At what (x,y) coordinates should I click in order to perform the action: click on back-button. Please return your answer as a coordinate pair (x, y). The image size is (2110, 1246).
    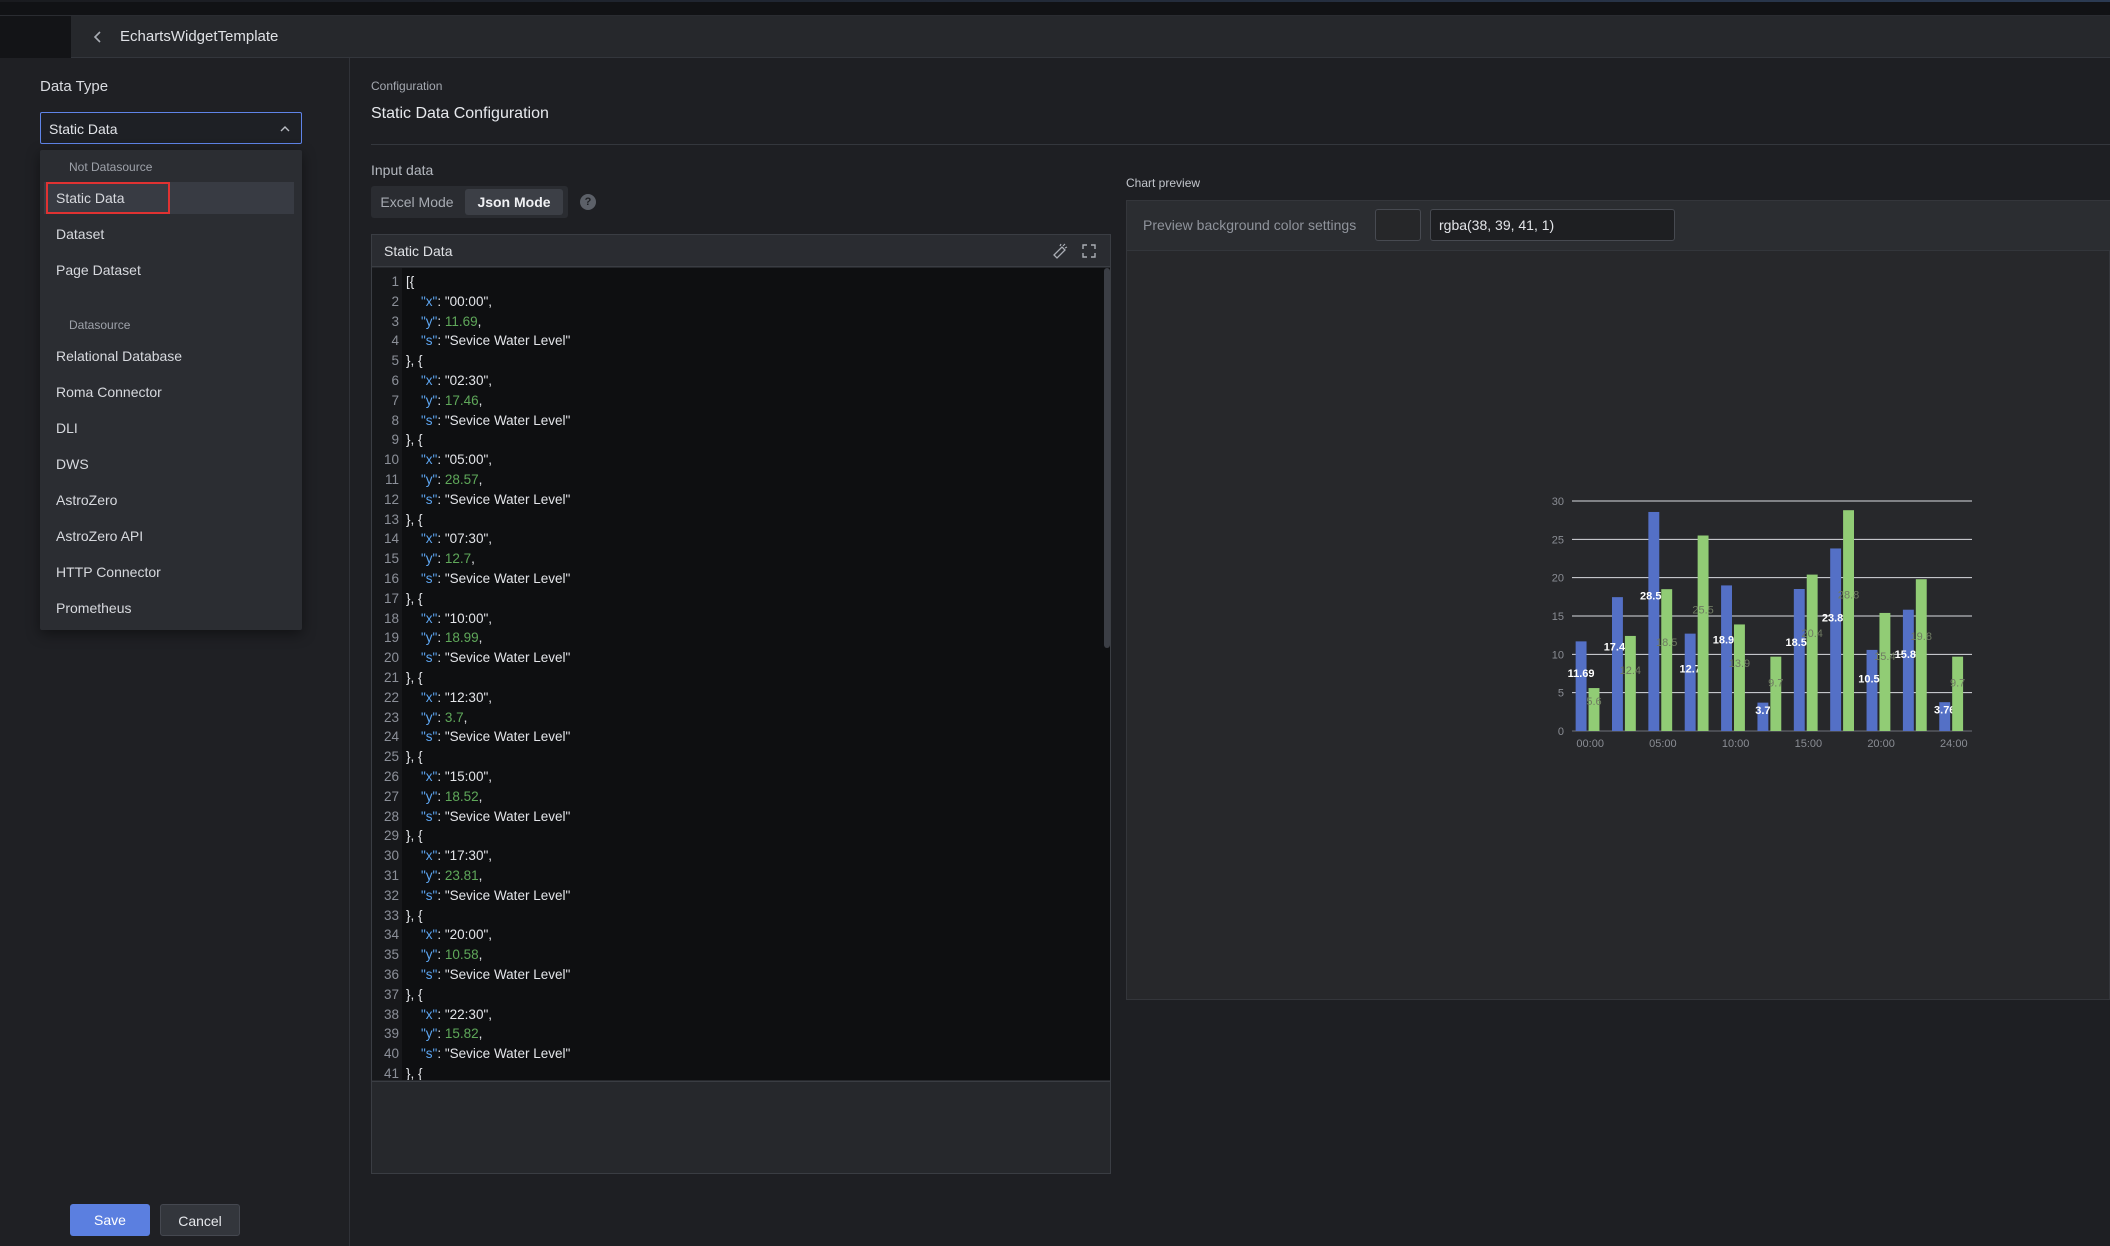
    Looking at the image, I should click on (98, 37).